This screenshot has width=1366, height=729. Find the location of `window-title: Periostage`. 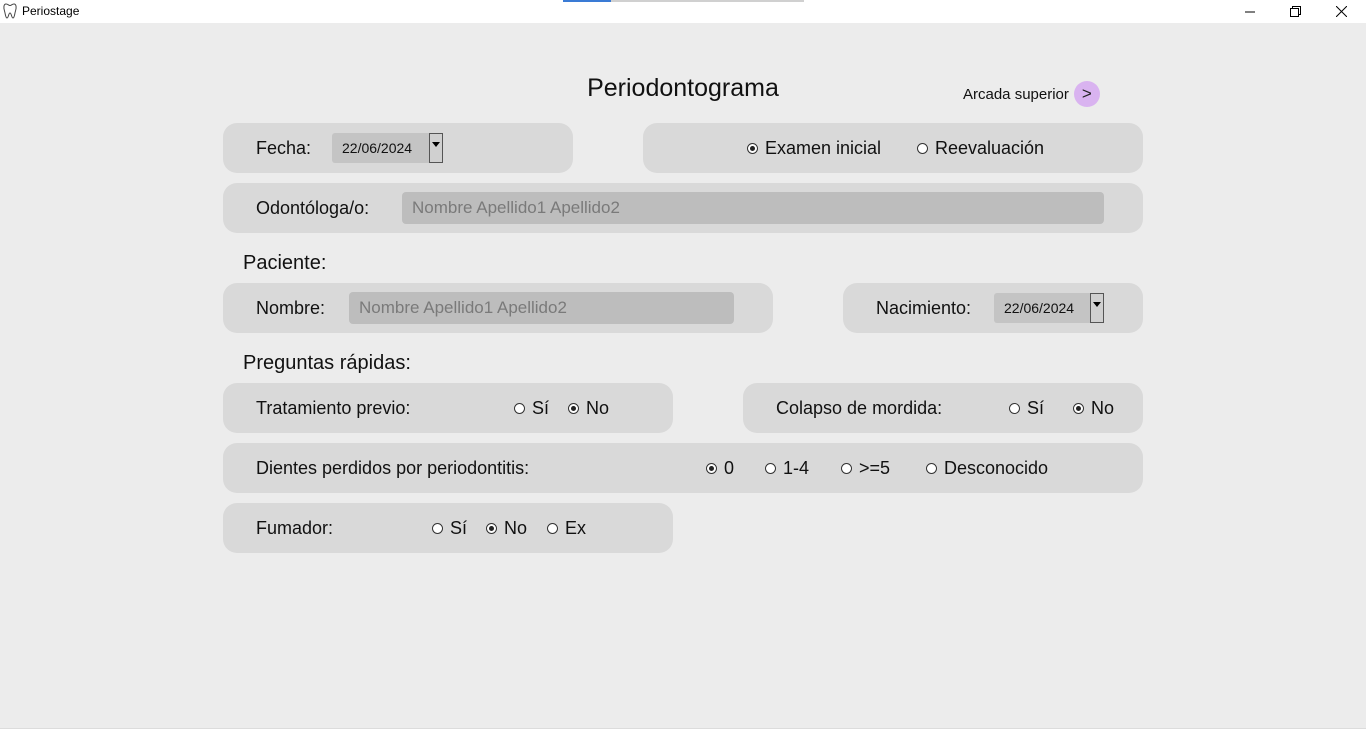

window-title: Periostage is located at coordinates (51, 11).